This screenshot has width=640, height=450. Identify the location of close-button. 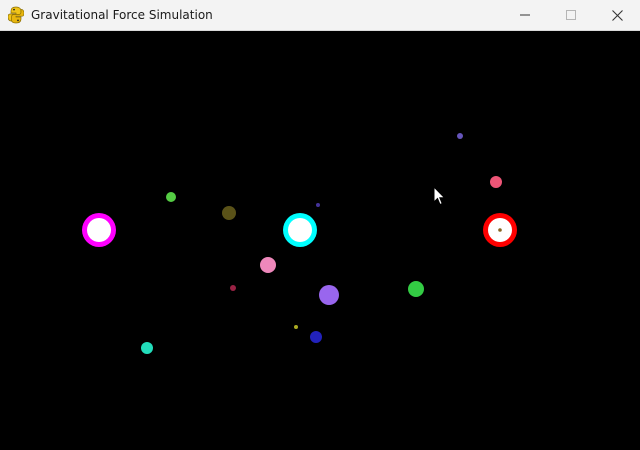
(617, 15).